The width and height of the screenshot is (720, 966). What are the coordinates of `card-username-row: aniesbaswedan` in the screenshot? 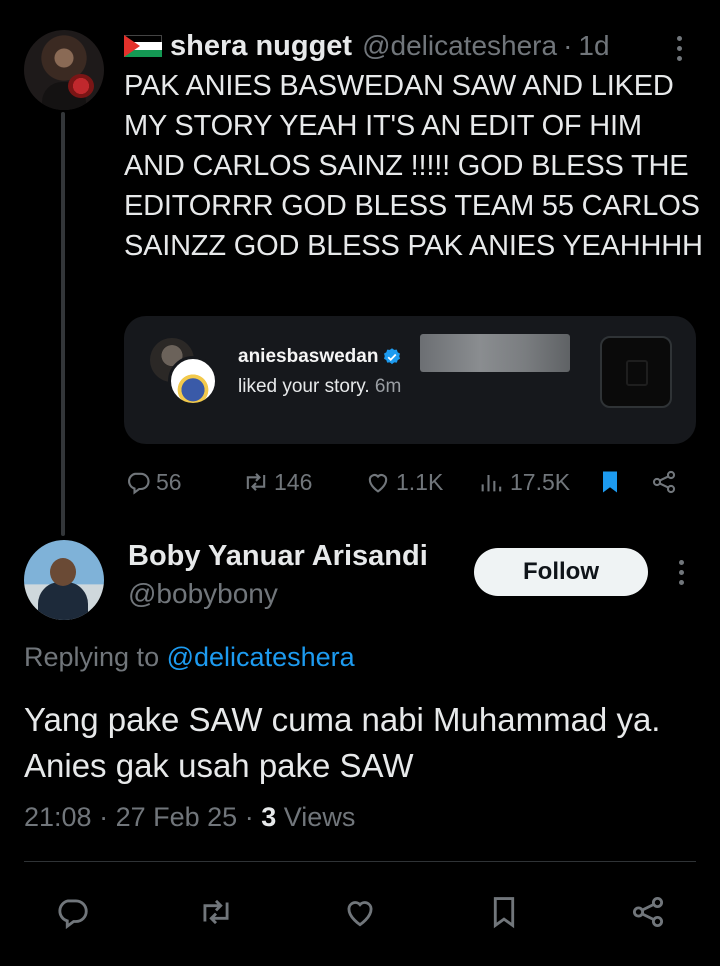 It's located at (320, 357).